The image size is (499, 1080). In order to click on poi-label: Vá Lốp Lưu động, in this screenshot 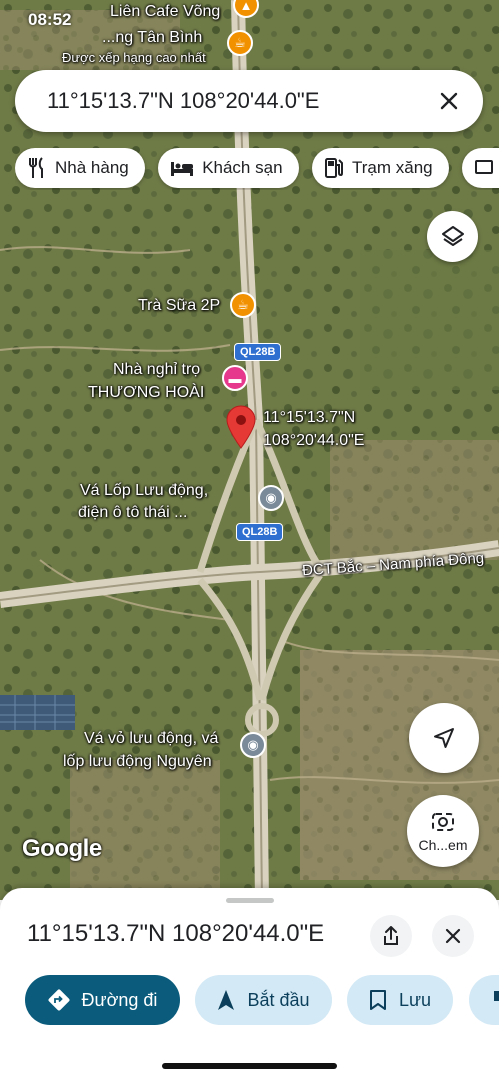, I will do `click(144, 491)`.